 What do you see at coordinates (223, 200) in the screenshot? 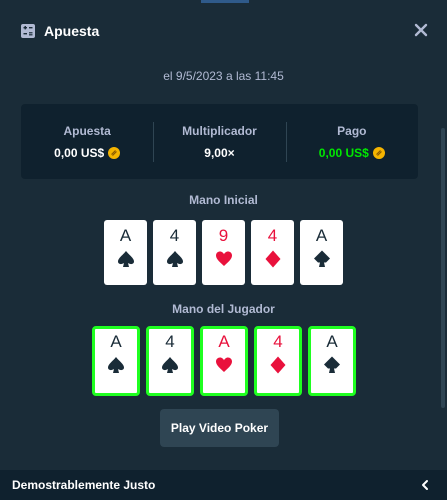
I see `initial-hand-label: Mano Inicial` at bounding box center [223, 200].